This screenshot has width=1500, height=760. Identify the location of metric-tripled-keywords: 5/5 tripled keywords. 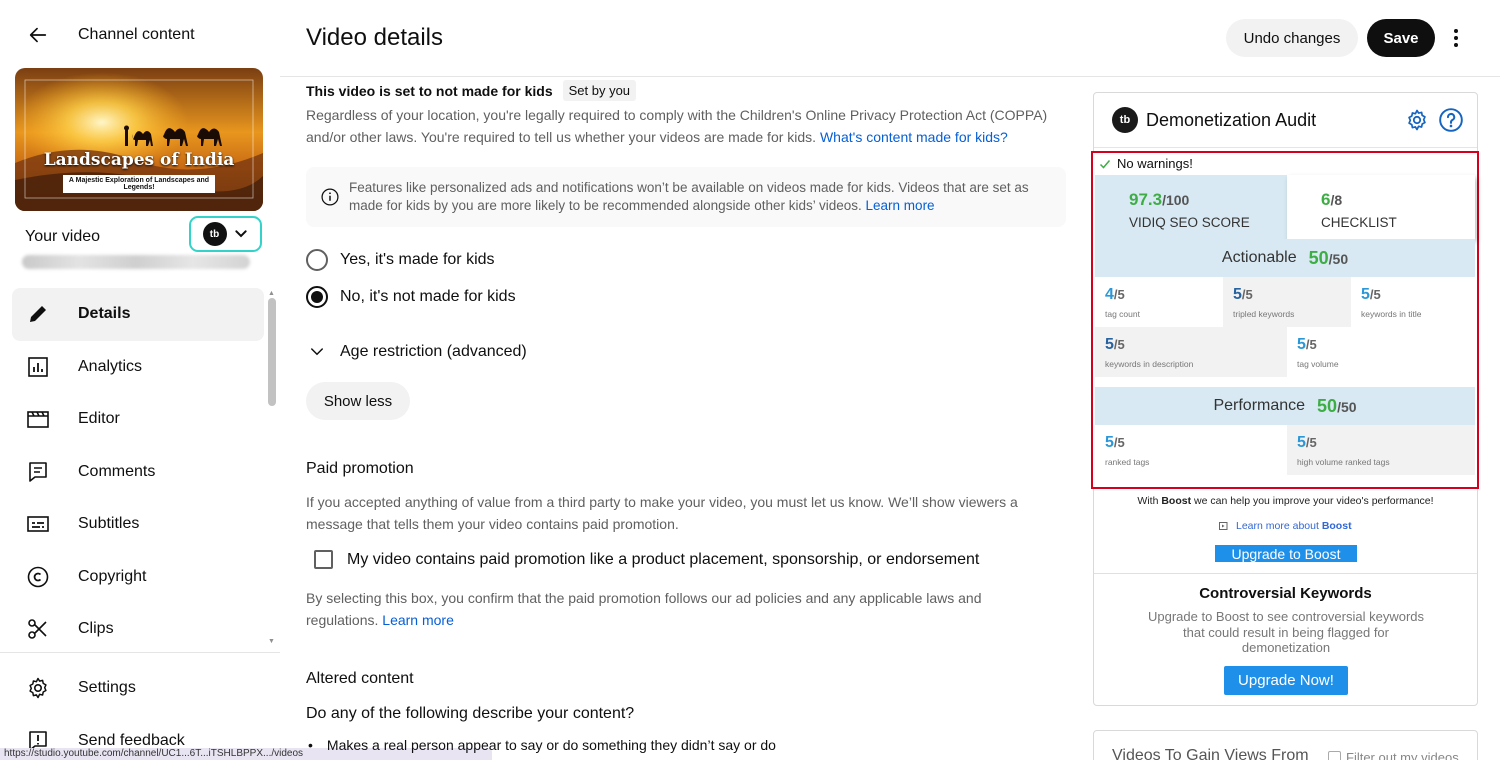
(1287, 302).